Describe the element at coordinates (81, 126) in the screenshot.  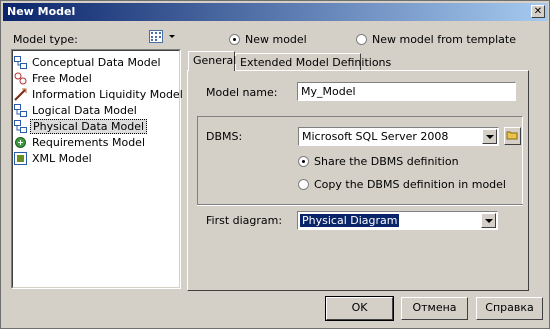
I see `model-type-item-physical: Physical Data Model` at that location.